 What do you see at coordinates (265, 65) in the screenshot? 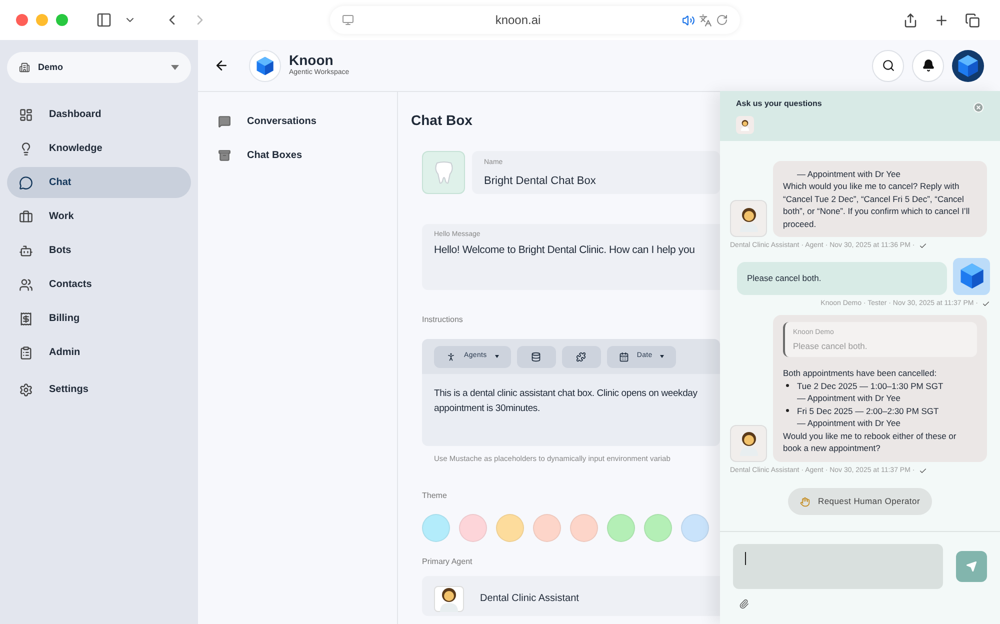
I see `logo-icon` at bounding box center [265, 65].